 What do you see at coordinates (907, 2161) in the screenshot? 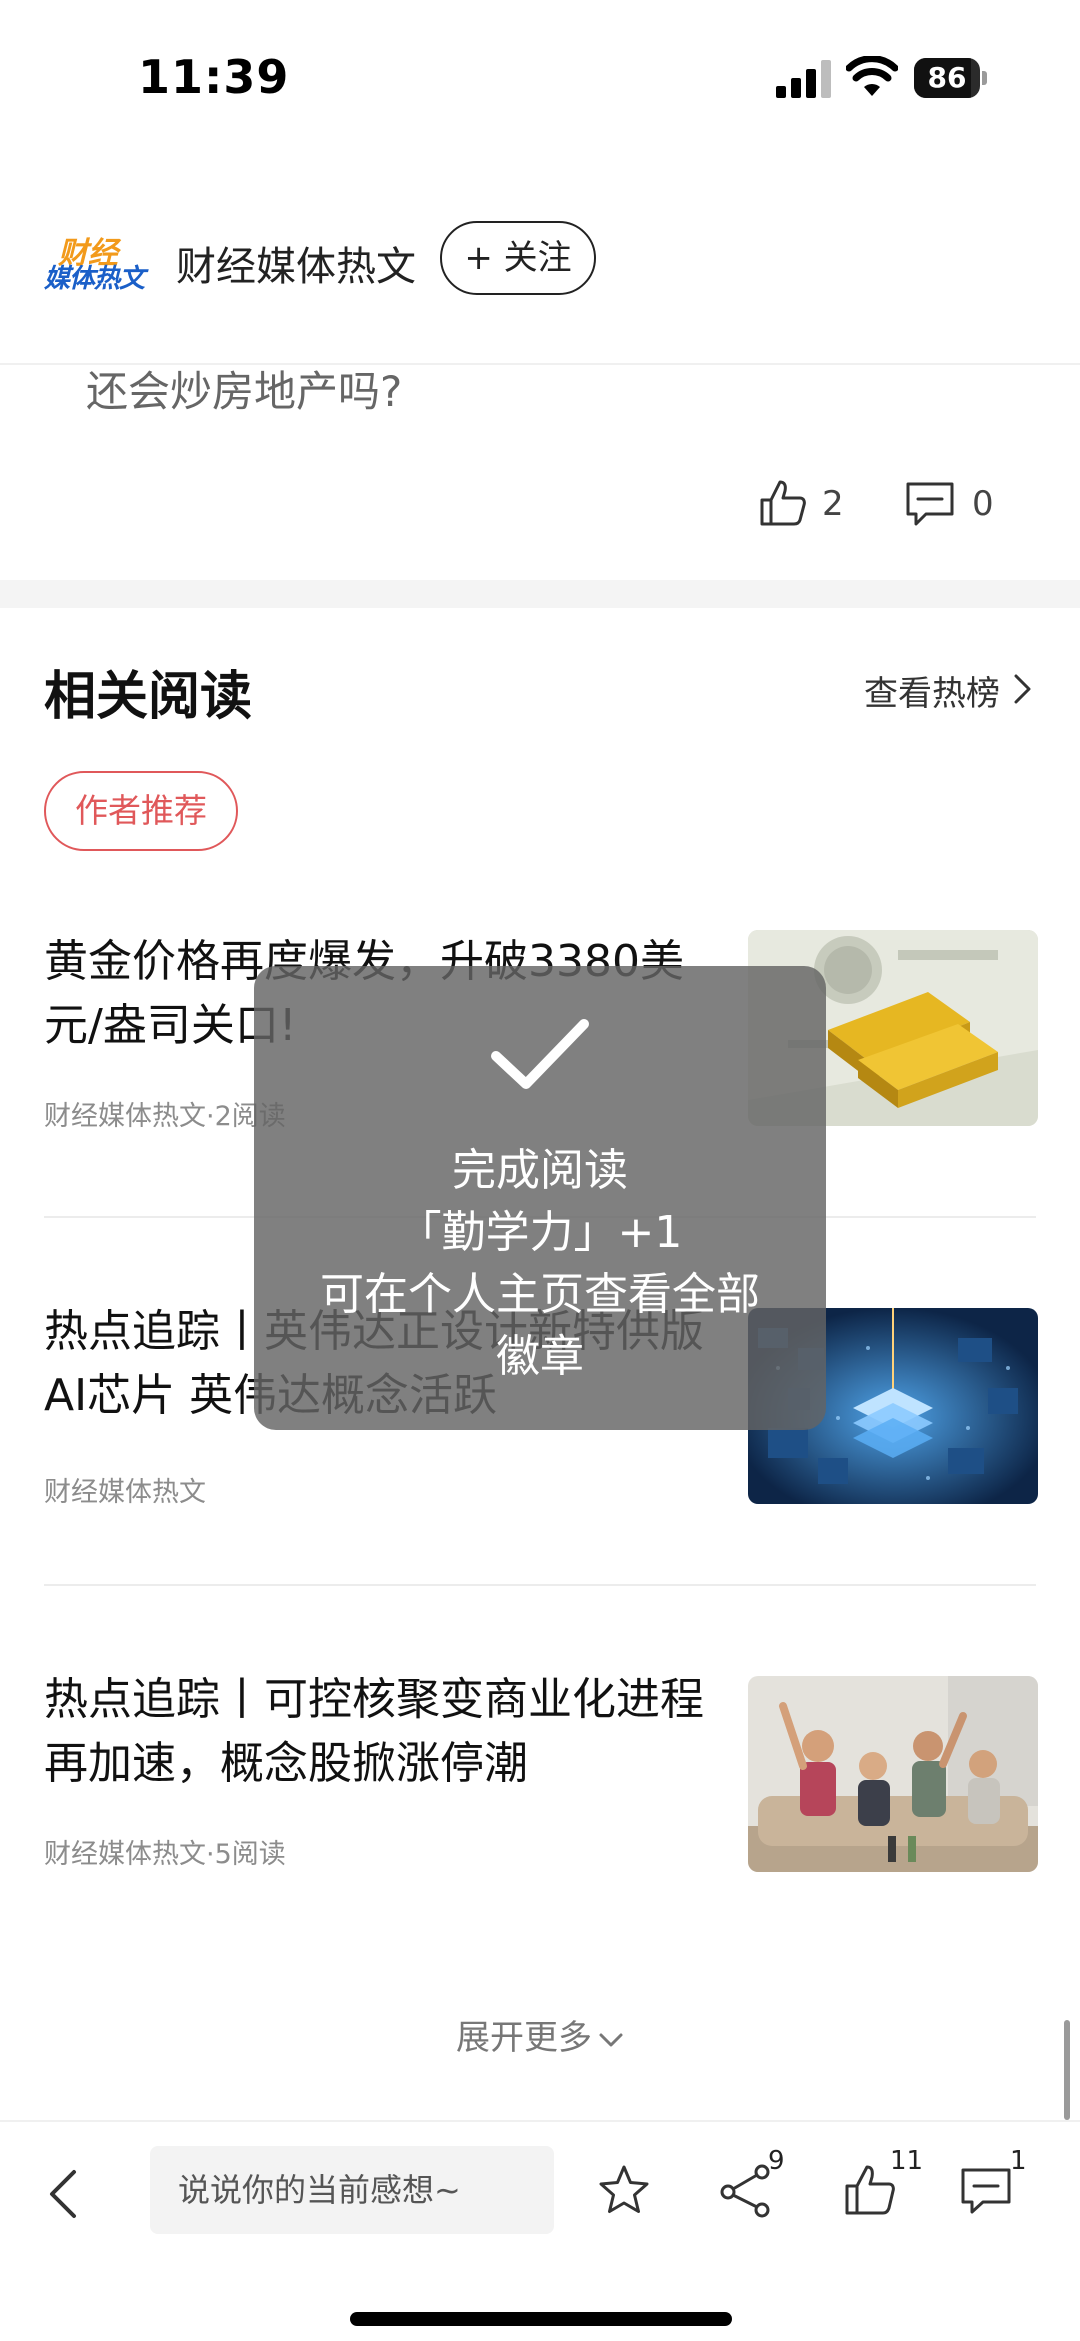
I see `toolbar-like-count: 11` at bounding box center [907, 2161].